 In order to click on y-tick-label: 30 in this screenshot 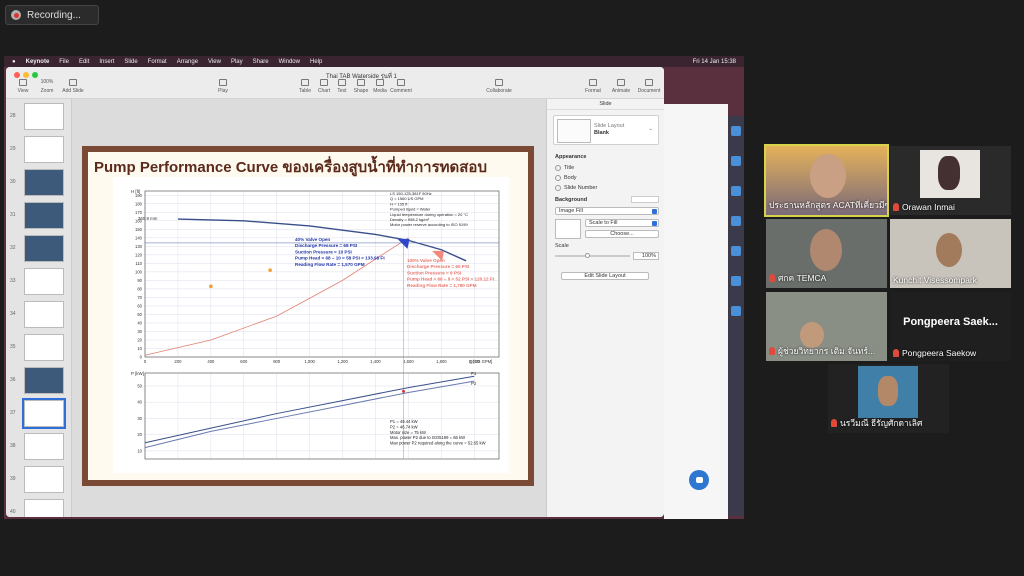, I will do `click(139, 418)`.